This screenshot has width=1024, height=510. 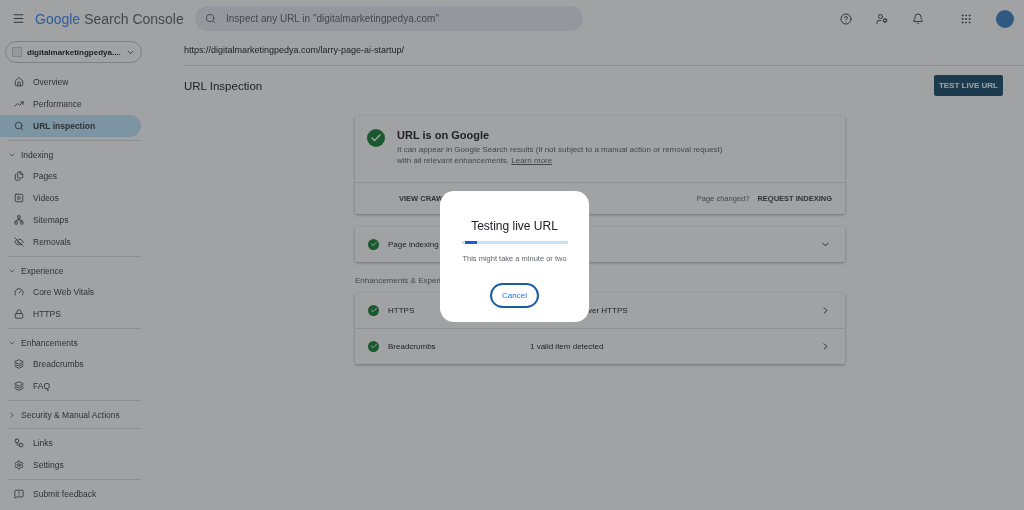 I want to click on section-heading: Enhancements & Experi, so click(x=398, y=280).